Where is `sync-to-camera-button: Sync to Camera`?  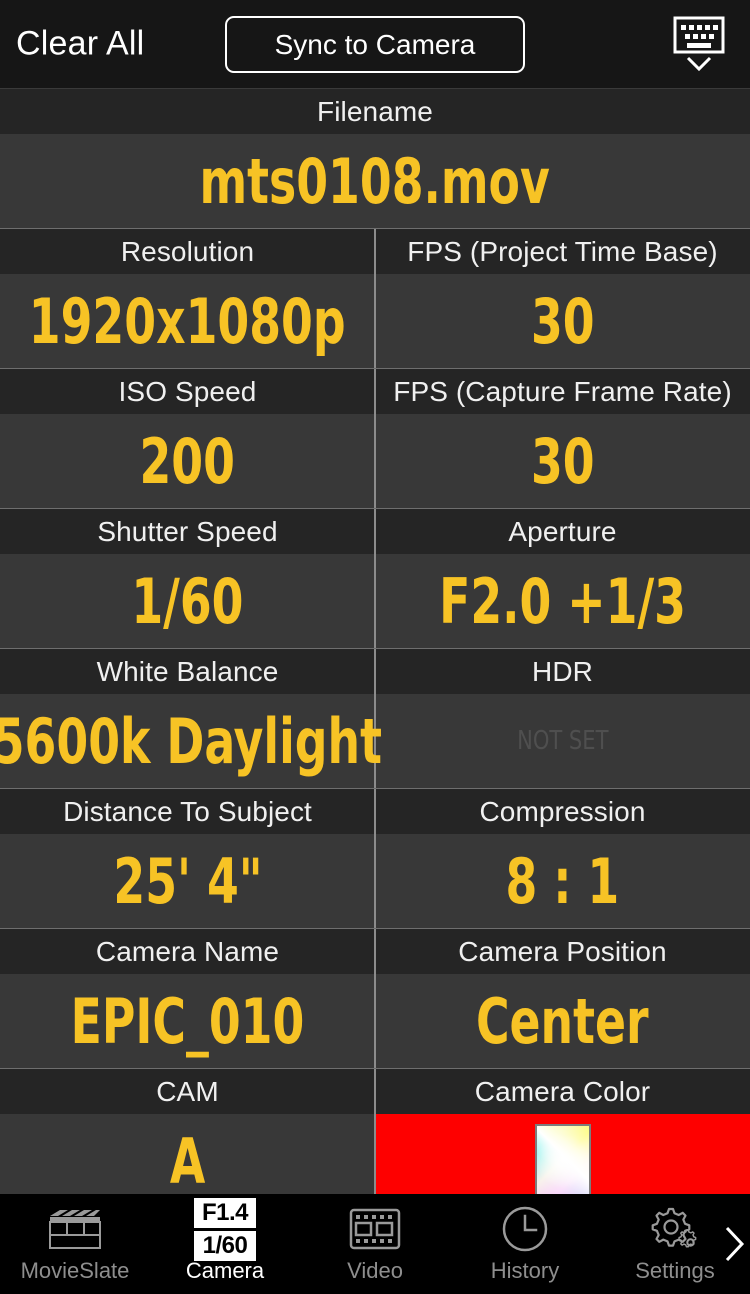
sync-to-camera-button: Sync to Camera is located at coordinates (375, 44).